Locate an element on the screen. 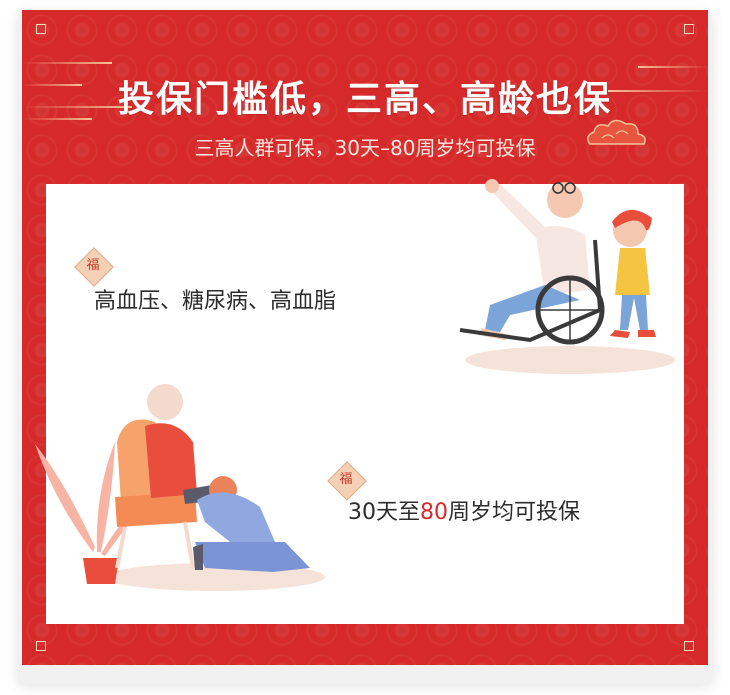 The image size is (730, 695). grandmother-illustration is located at coordinates (180, 487).